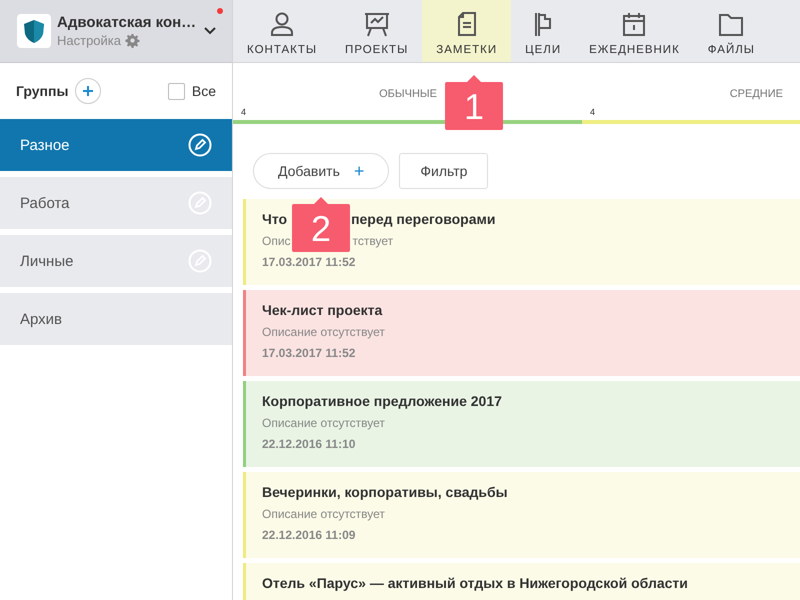 This screenshot has width=800, height=600. I want to click on group-item: Личные, so click(116, 261).